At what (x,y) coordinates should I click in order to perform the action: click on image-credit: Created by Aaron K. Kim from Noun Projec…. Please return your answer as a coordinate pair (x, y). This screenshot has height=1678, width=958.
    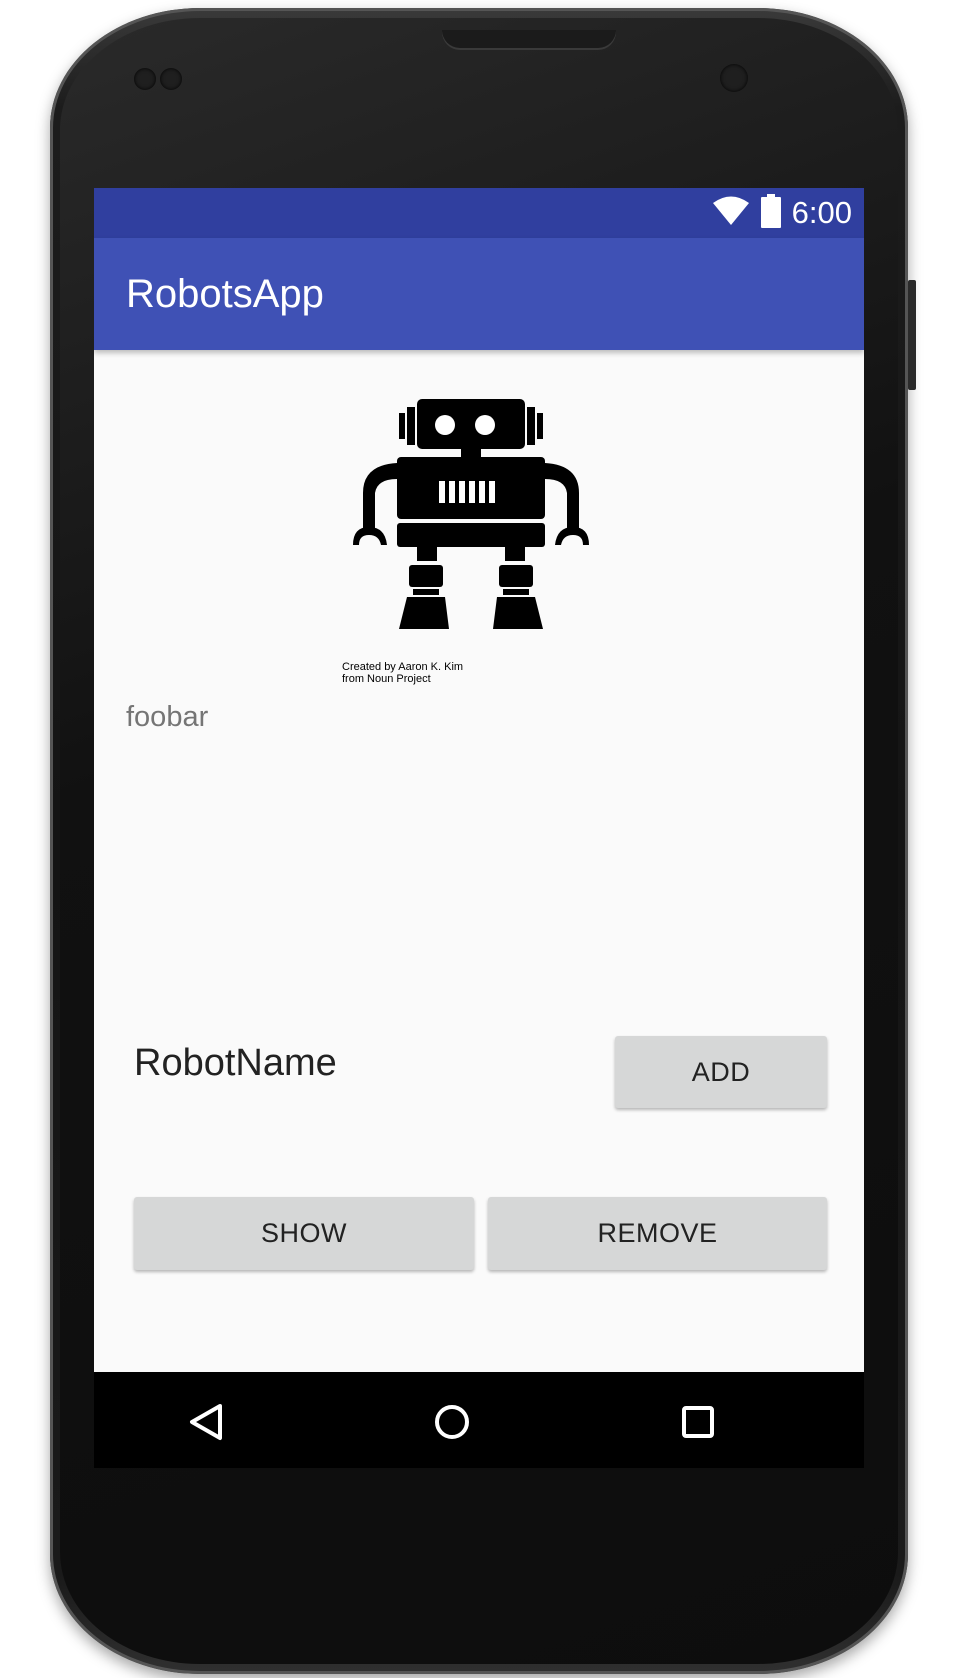
    Looking at the image, I should click on (402, 673).